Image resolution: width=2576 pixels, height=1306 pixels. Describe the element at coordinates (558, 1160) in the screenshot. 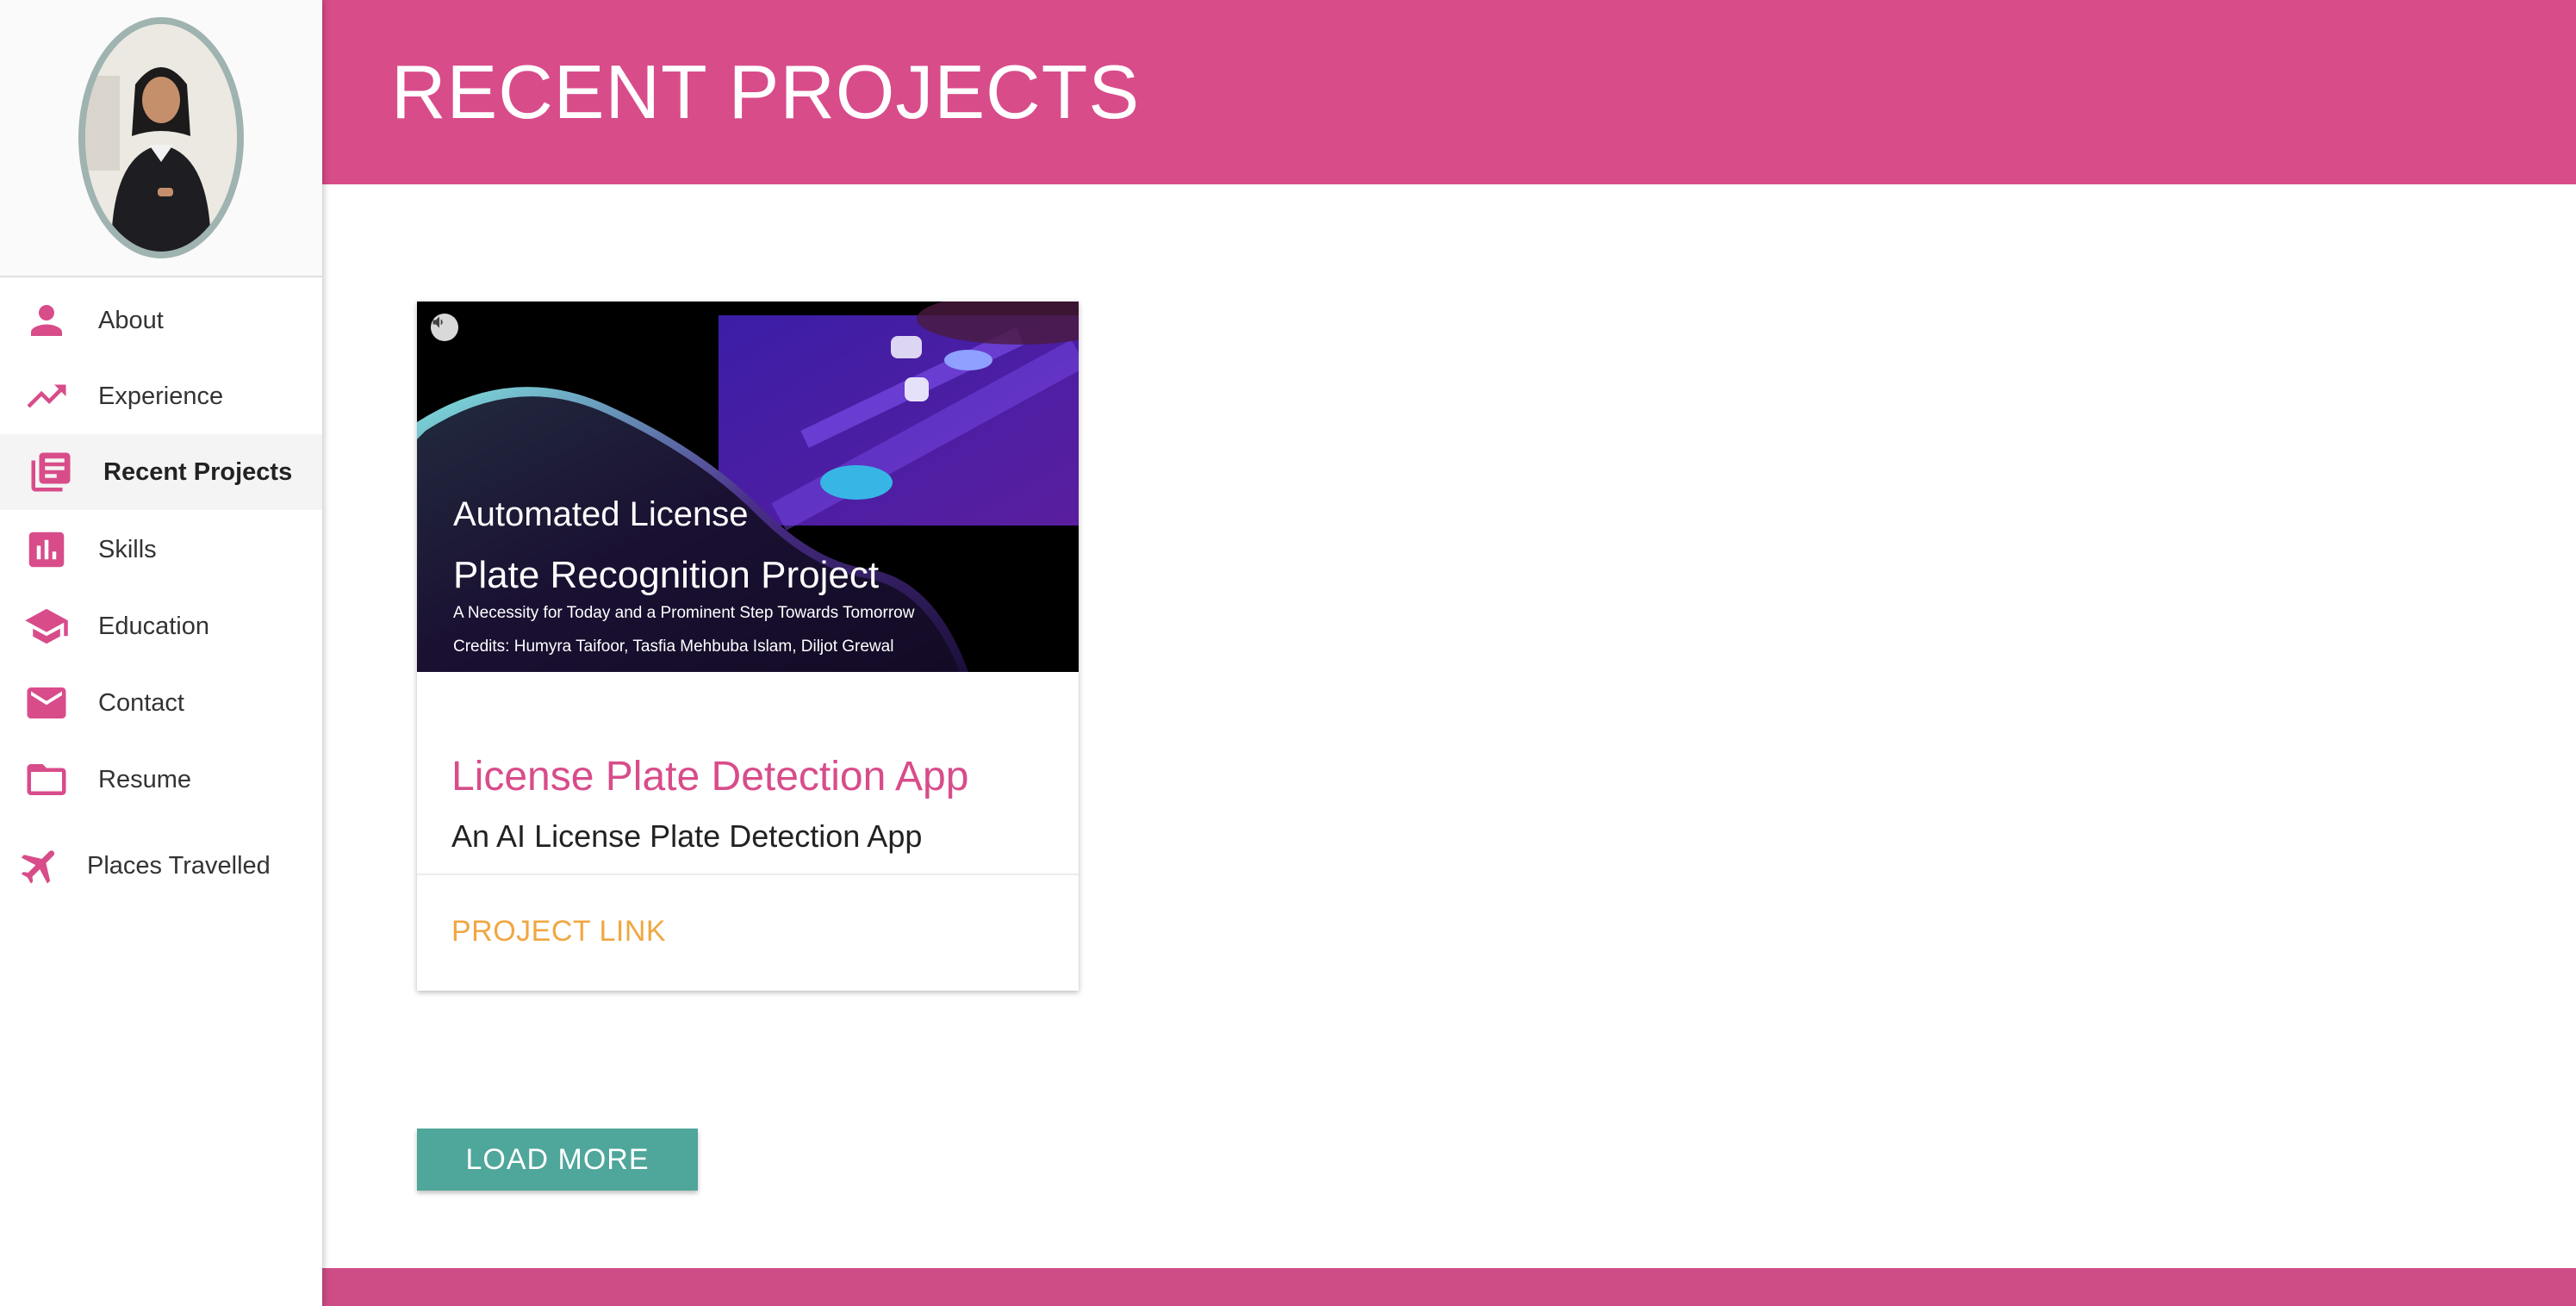

I see `load-more-button: LOAD MORE` at that location.